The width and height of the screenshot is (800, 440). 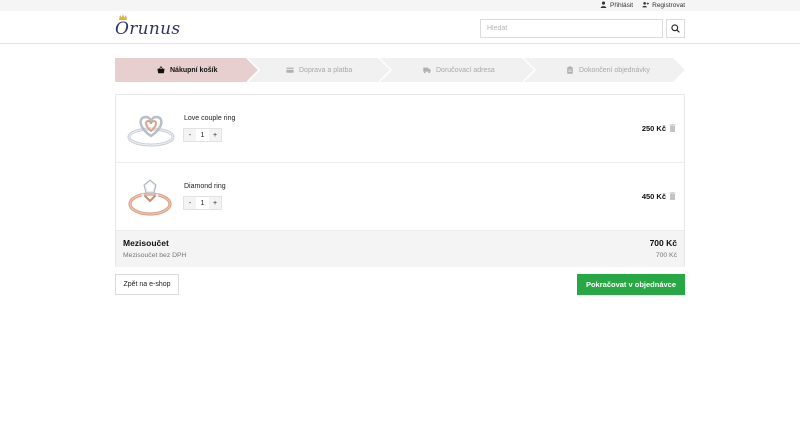 I want to click on subtotal-label: Mezisoučet, so click(x=146, y=243).